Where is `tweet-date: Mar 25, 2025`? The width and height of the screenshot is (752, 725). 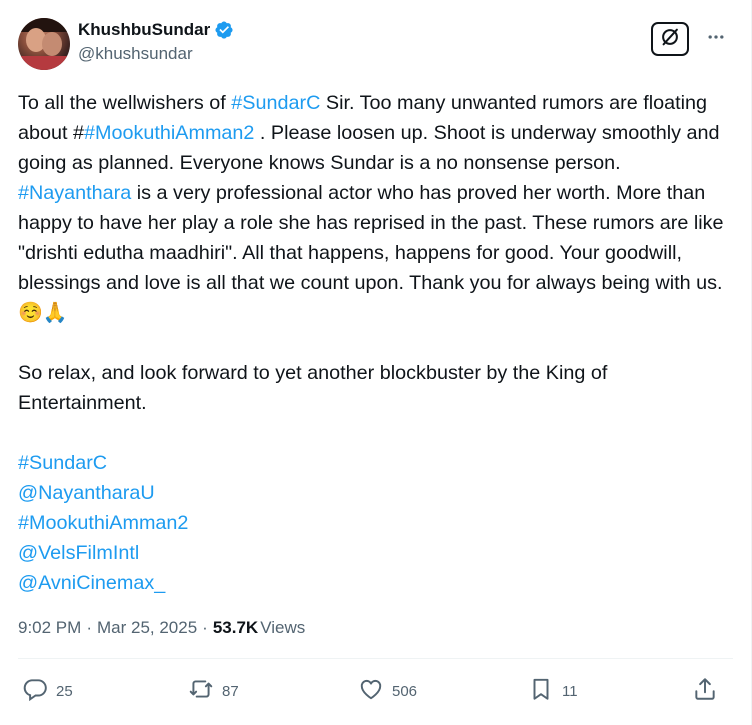
tweet-date: Mar 25, 2025 is located at coordinates (147, 628).